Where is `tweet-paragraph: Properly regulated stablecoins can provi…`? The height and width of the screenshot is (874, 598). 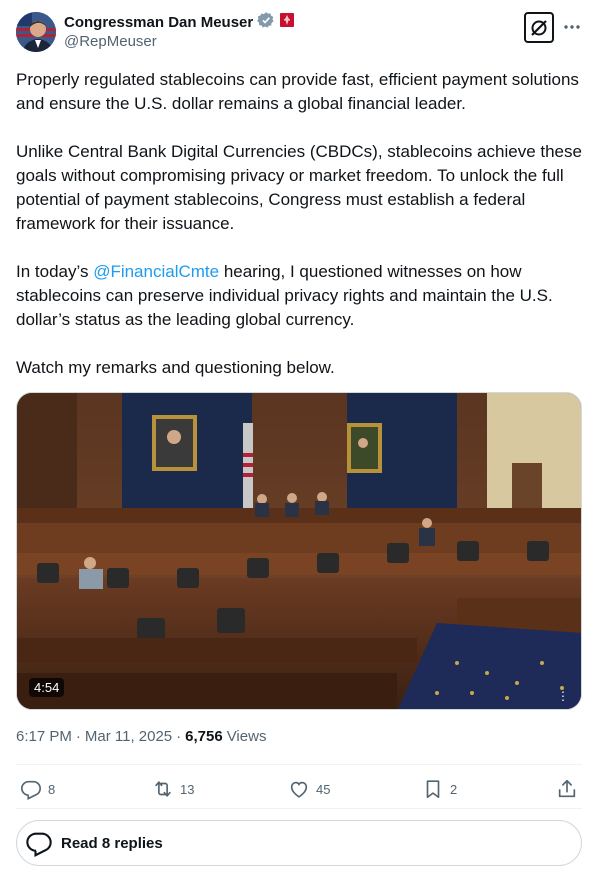 tweet-paragraph: Properly regulated stablecoins can provi… is located at coordinates (297, 91).